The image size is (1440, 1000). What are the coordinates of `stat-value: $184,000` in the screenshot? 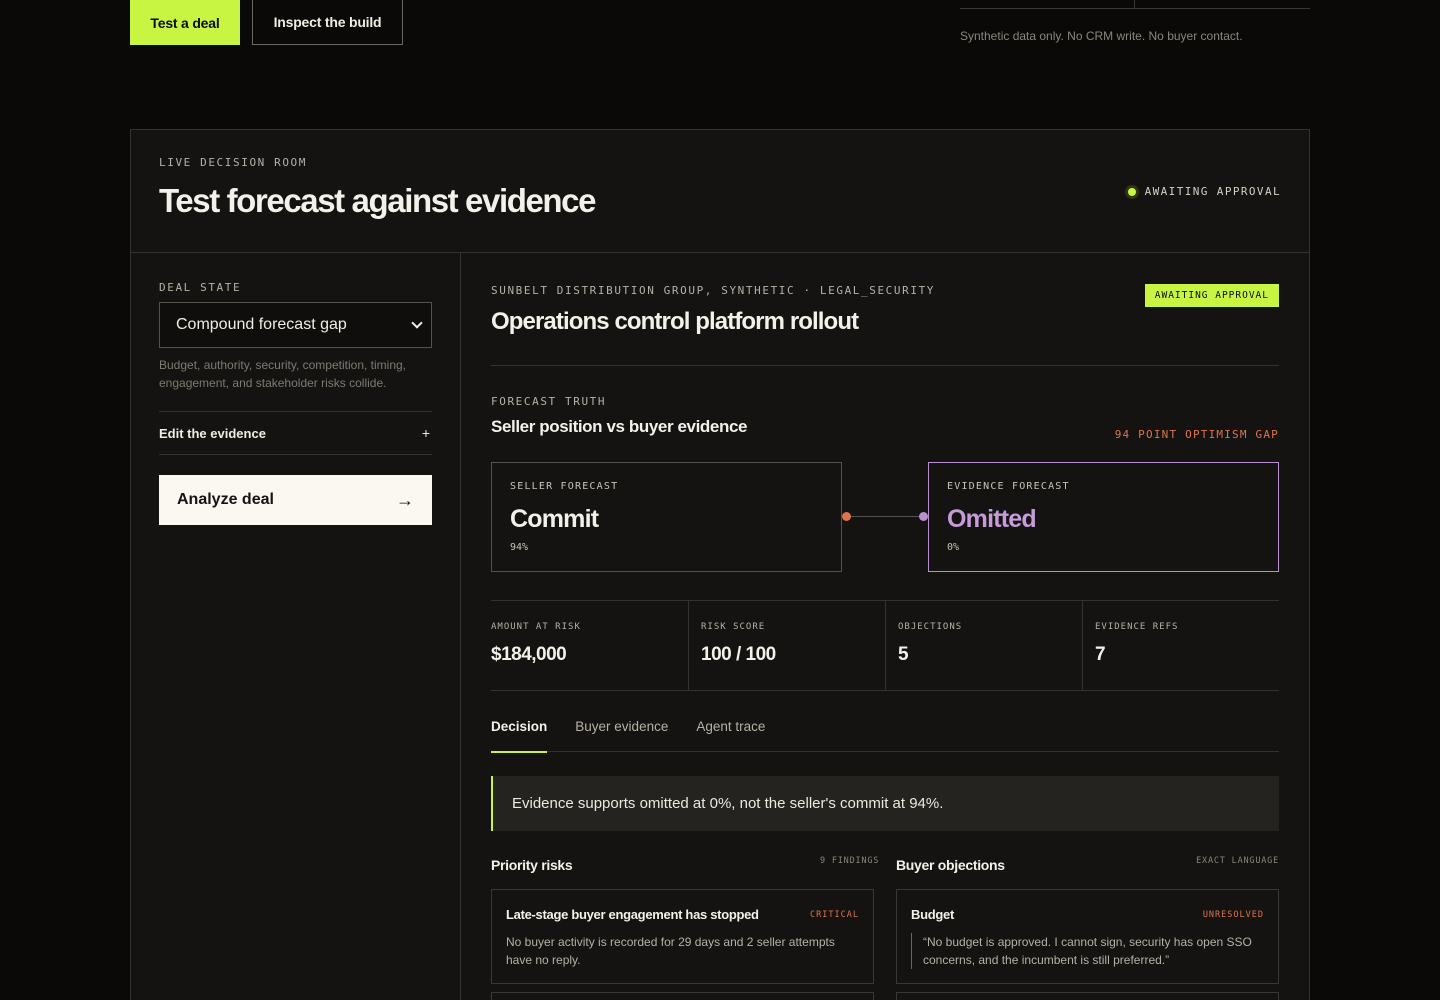 It's located at (529, 654).